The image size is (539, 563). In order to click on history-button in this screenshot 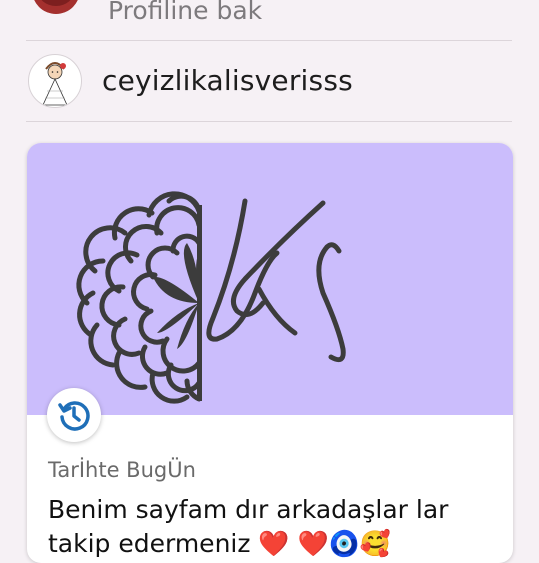, I will do `click(74, 415)`.